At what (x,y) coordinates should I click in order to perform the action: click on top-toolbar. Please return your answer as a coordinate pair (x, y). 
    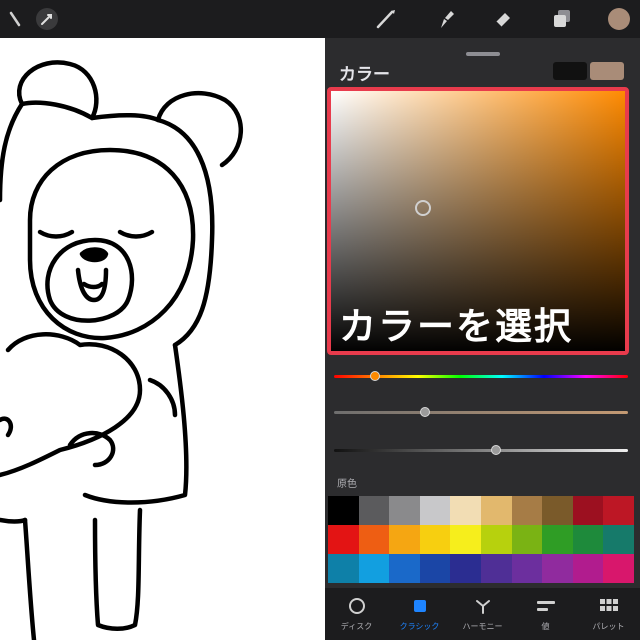
    Looking at the image, I should click on (320, 19).